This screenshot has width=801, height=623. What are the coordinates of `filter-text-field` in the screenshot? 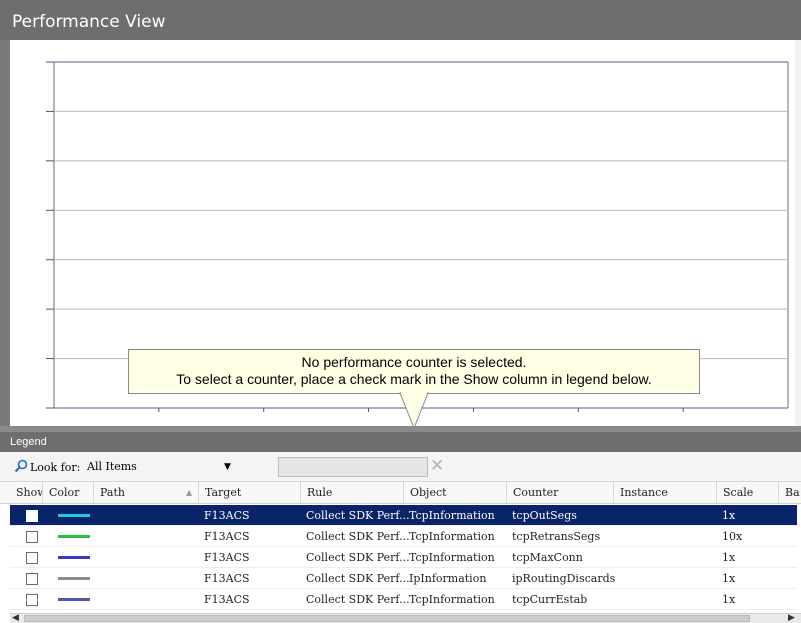 It's located at (353, 467).